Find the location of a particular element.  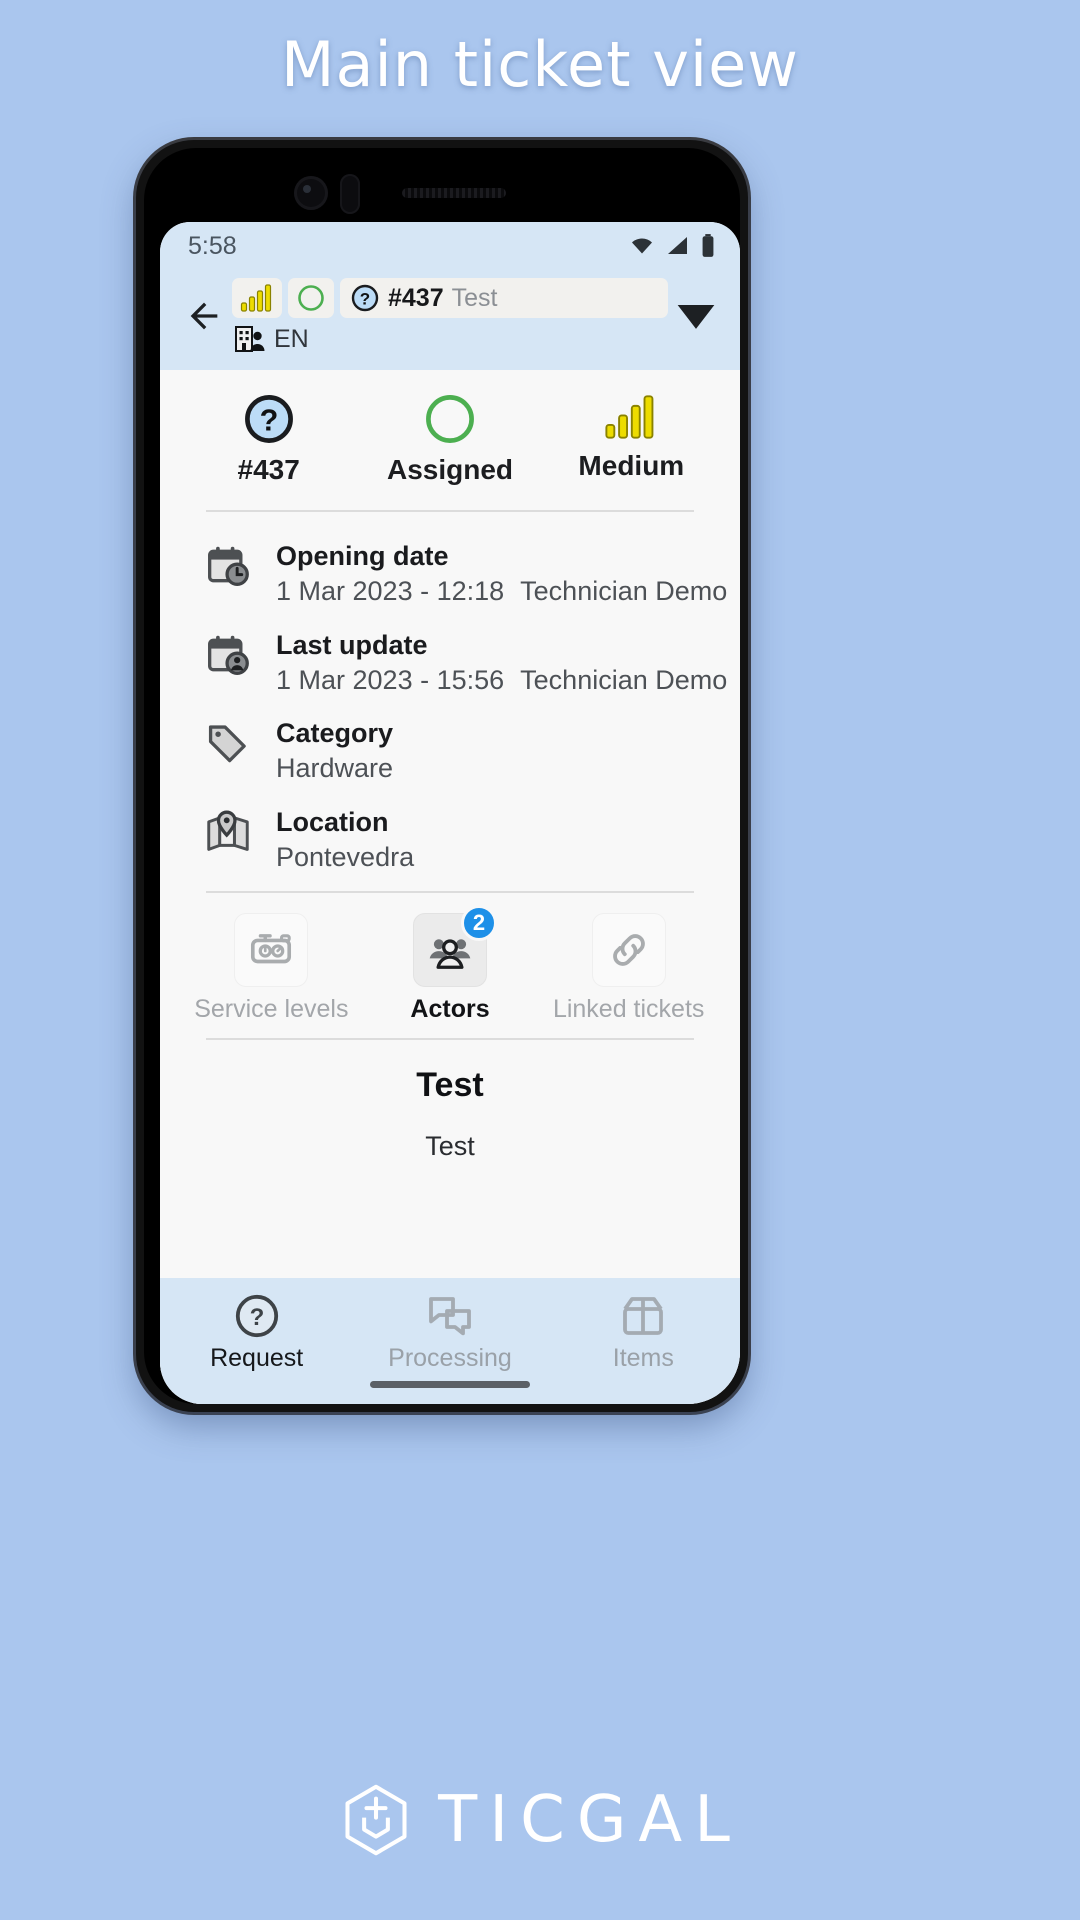

summary-priority-label: Medium is located at coordinates (631, 465).